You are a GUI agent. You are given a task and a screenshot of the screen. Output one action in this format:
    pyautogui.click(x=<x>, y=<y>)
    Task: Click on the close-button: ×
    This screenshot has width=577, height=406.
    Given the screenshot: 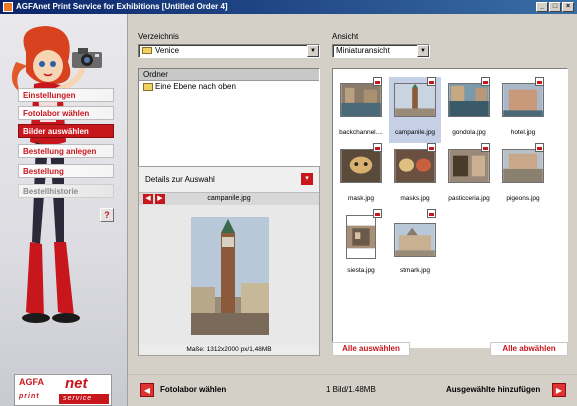 What is the action you would take?
    pyautogui.click(x=568, y=7)
    